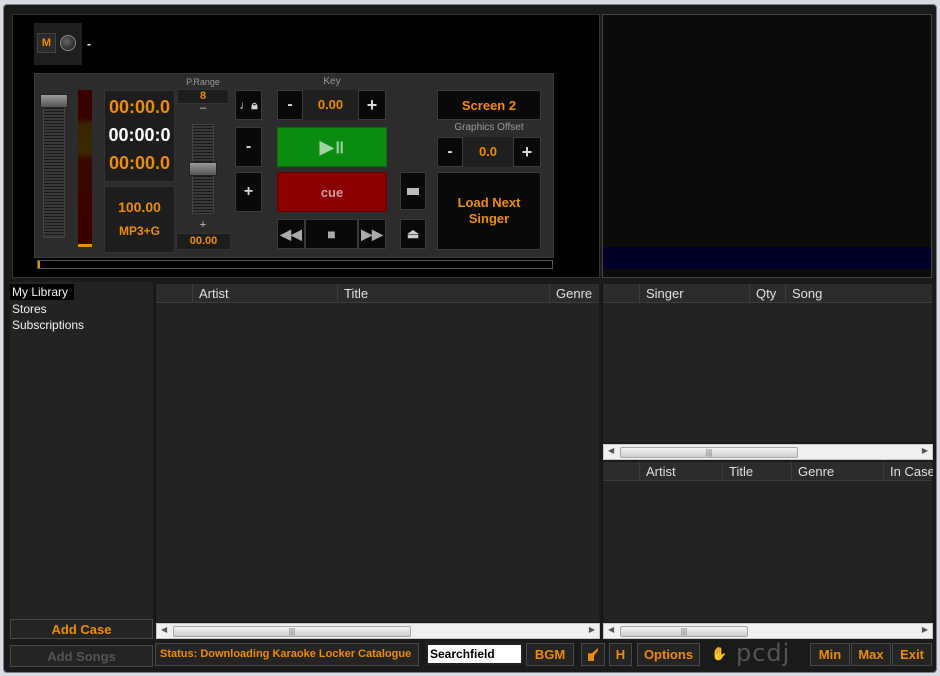  Describe the element at coordinates (46, 43) in the screenshot. I see `m-button: M` at that location.